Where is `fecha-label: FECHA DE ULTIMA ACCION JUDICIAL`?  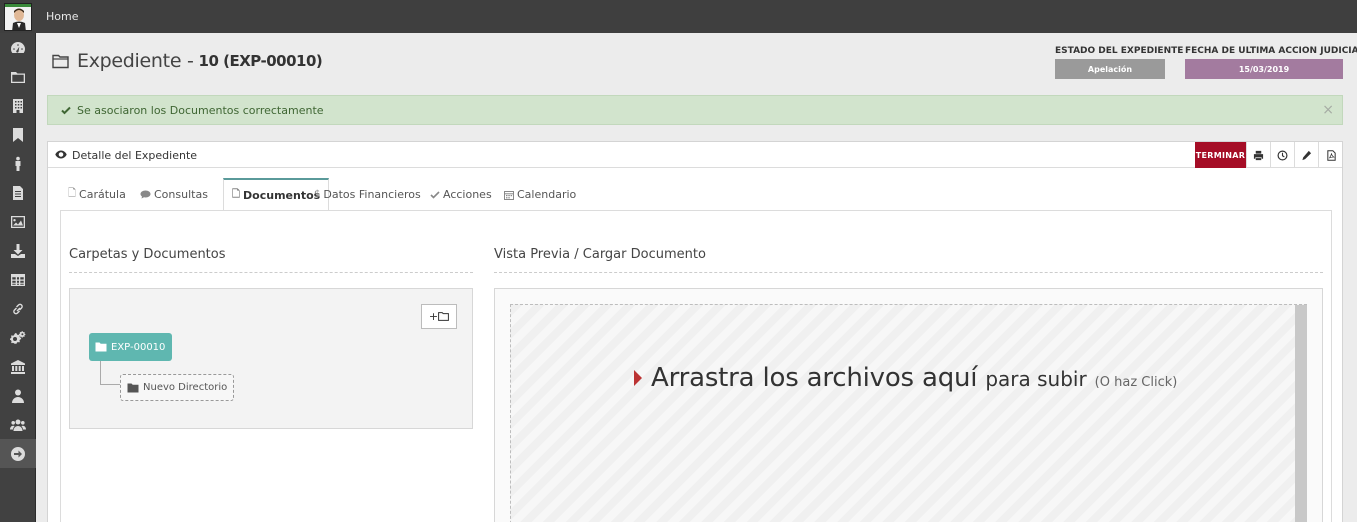
fecha-label: FECHA DE ULTIMA ACCION JUDICIAL is located at coordinates (1271, 51).